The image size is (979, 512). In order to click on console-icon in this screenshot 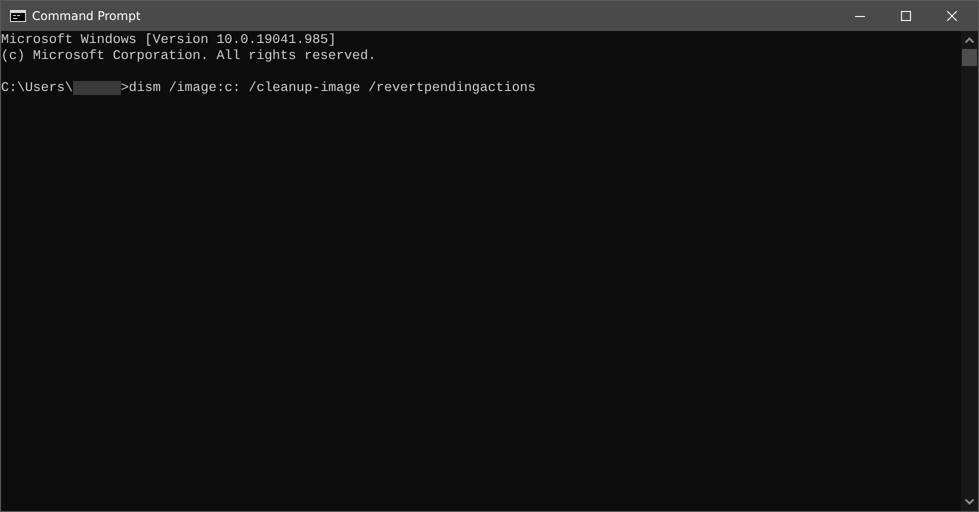, I will do `click(18, 16)`.